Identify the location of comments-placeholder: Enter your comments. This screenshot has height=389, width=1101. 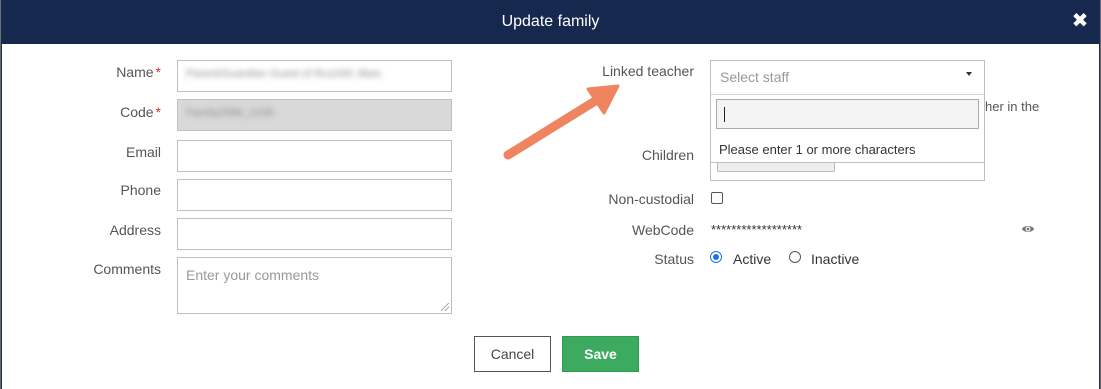
(253, 275).